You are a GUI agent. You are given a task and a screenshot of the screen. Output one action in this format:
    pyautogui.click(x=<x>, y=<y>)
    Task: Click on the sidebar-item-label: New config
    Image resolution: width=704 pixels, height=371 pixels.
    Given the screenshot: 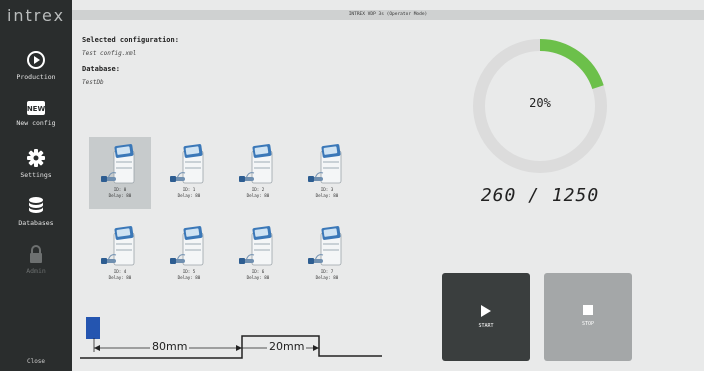 What is the action you would take?
    pyautogui.click(x=36, y=123)
    